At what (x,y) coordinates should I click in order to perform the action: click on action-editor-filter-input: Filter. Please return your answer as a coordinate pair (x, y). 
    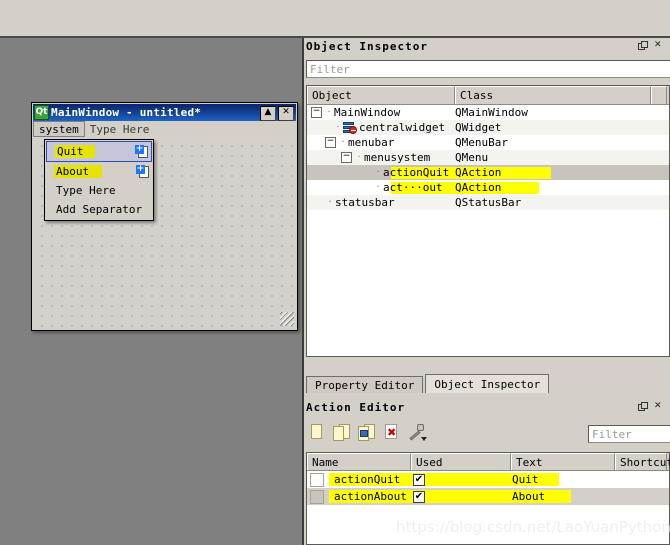
    Looking at the image, I should click on (629, 434).